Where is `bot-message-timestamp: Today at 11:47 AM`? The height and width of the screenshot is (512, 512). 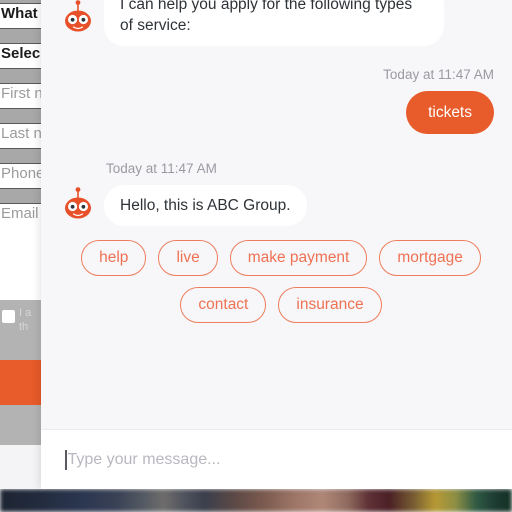 bot-message-timestamp: Today at 11:47 AM is located at coordinates (161, 168).